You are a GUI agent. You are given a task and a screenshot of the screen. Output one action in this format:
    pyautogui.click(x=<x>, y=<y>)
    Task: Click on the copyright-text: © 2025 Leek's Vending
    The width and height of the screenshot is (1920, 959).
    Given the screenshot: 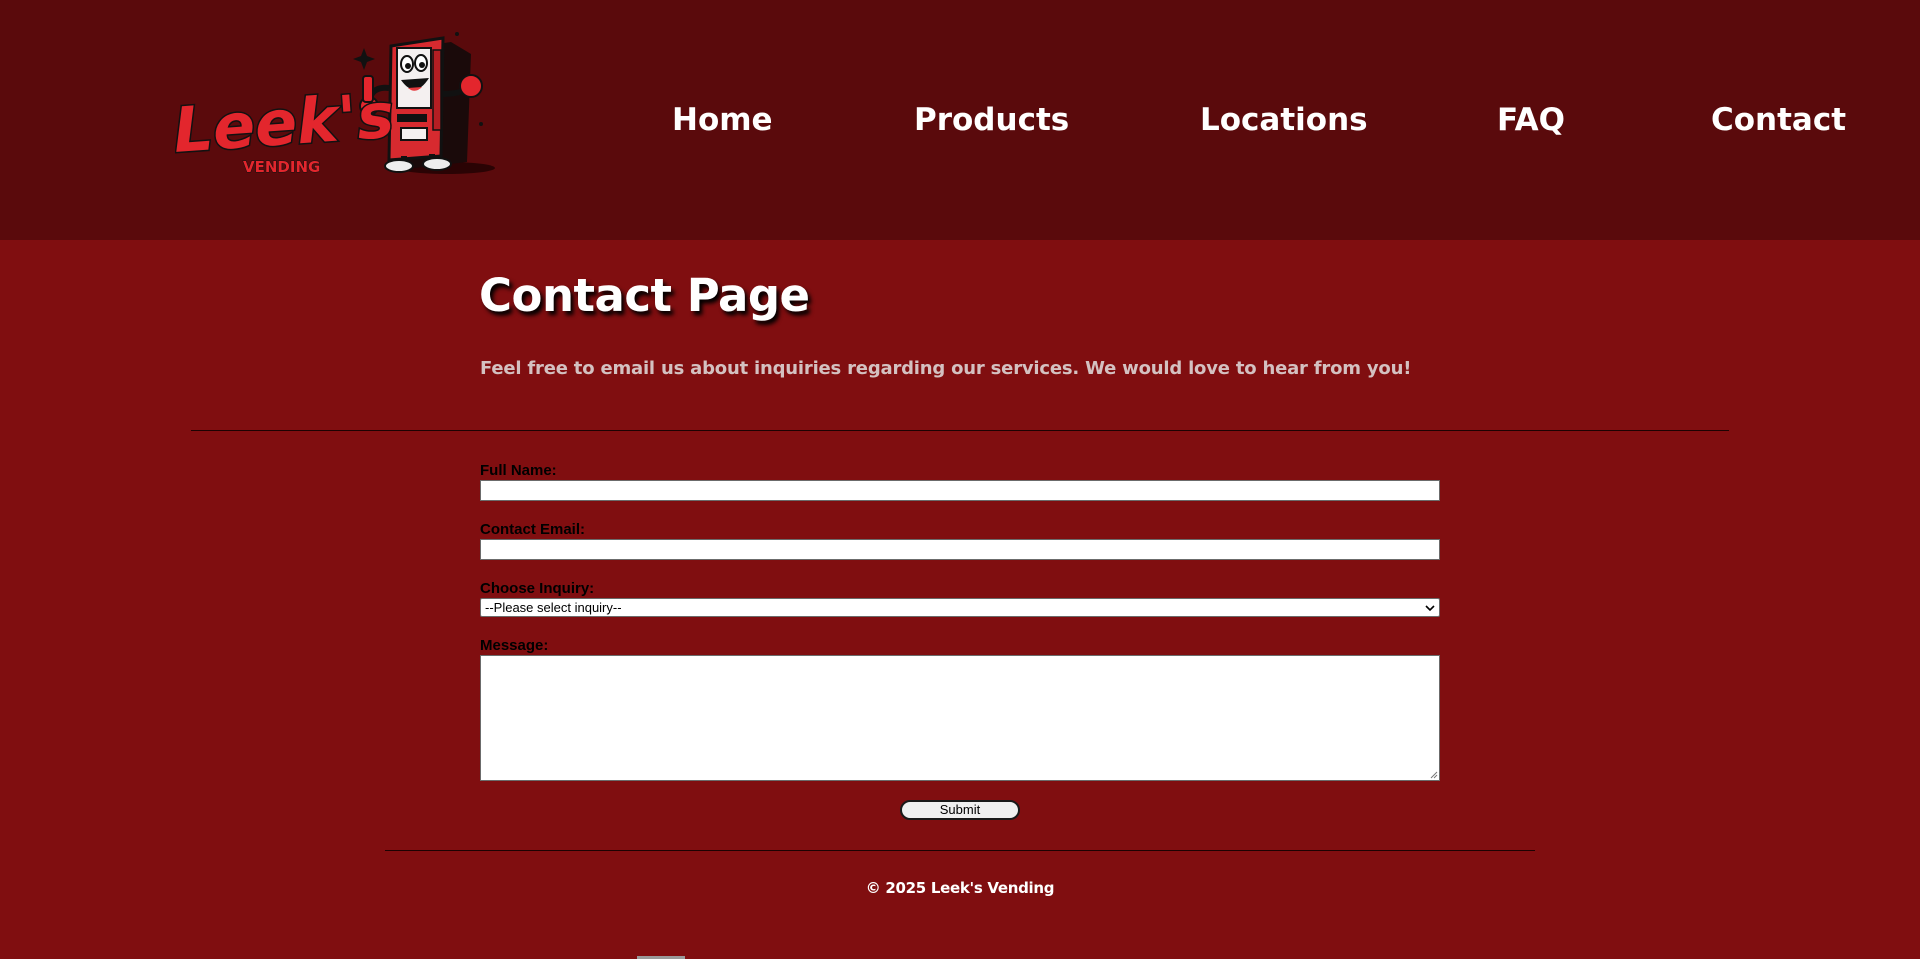 What is the action you would take?
    pyautogui.click(x=960, y=888)
    